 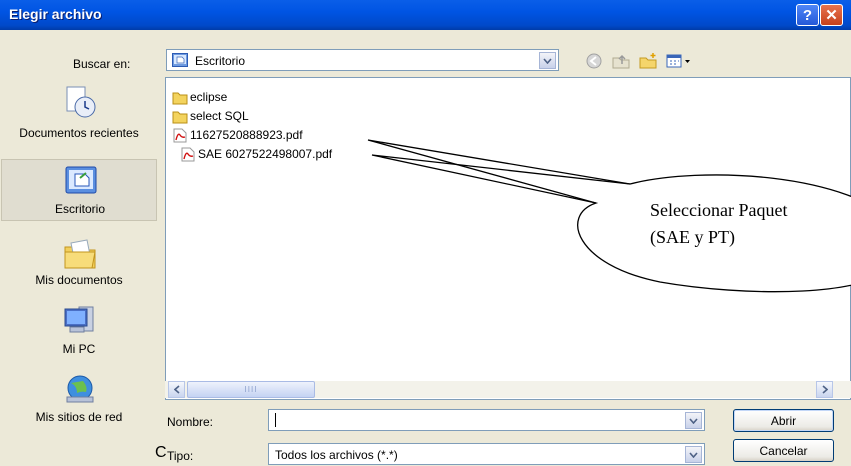 I want to click on look-in-label: Buscar en:, so click(x=102, y=64).